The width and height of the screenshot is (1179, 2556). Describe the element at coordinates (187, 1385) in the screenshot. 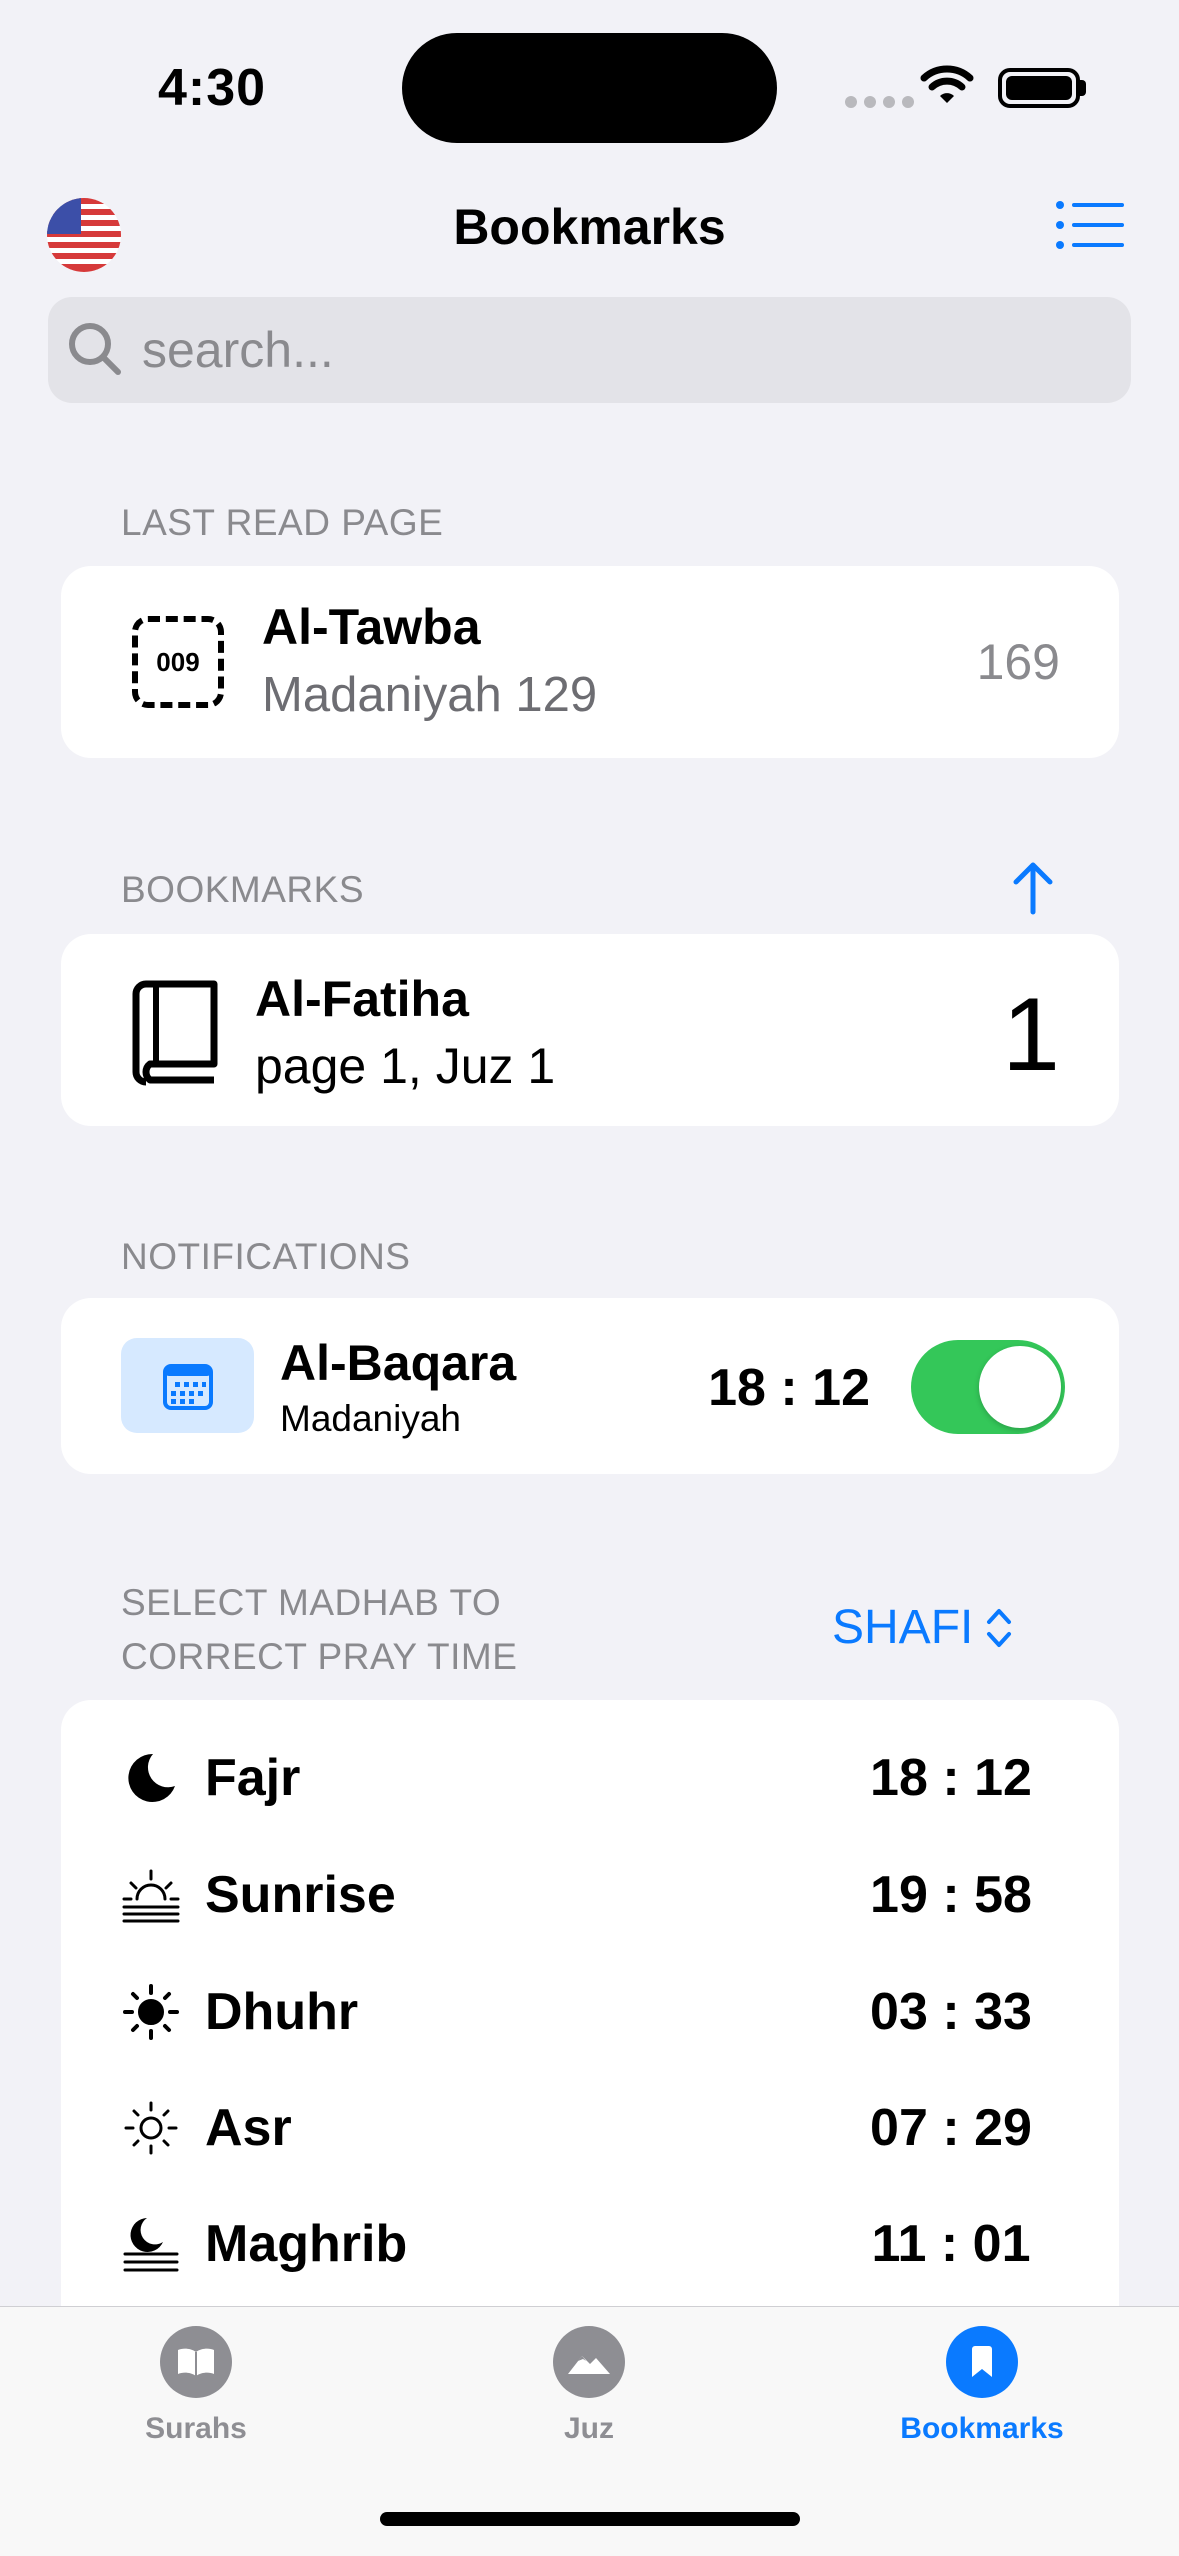

I see `calendar-icon` at that location.